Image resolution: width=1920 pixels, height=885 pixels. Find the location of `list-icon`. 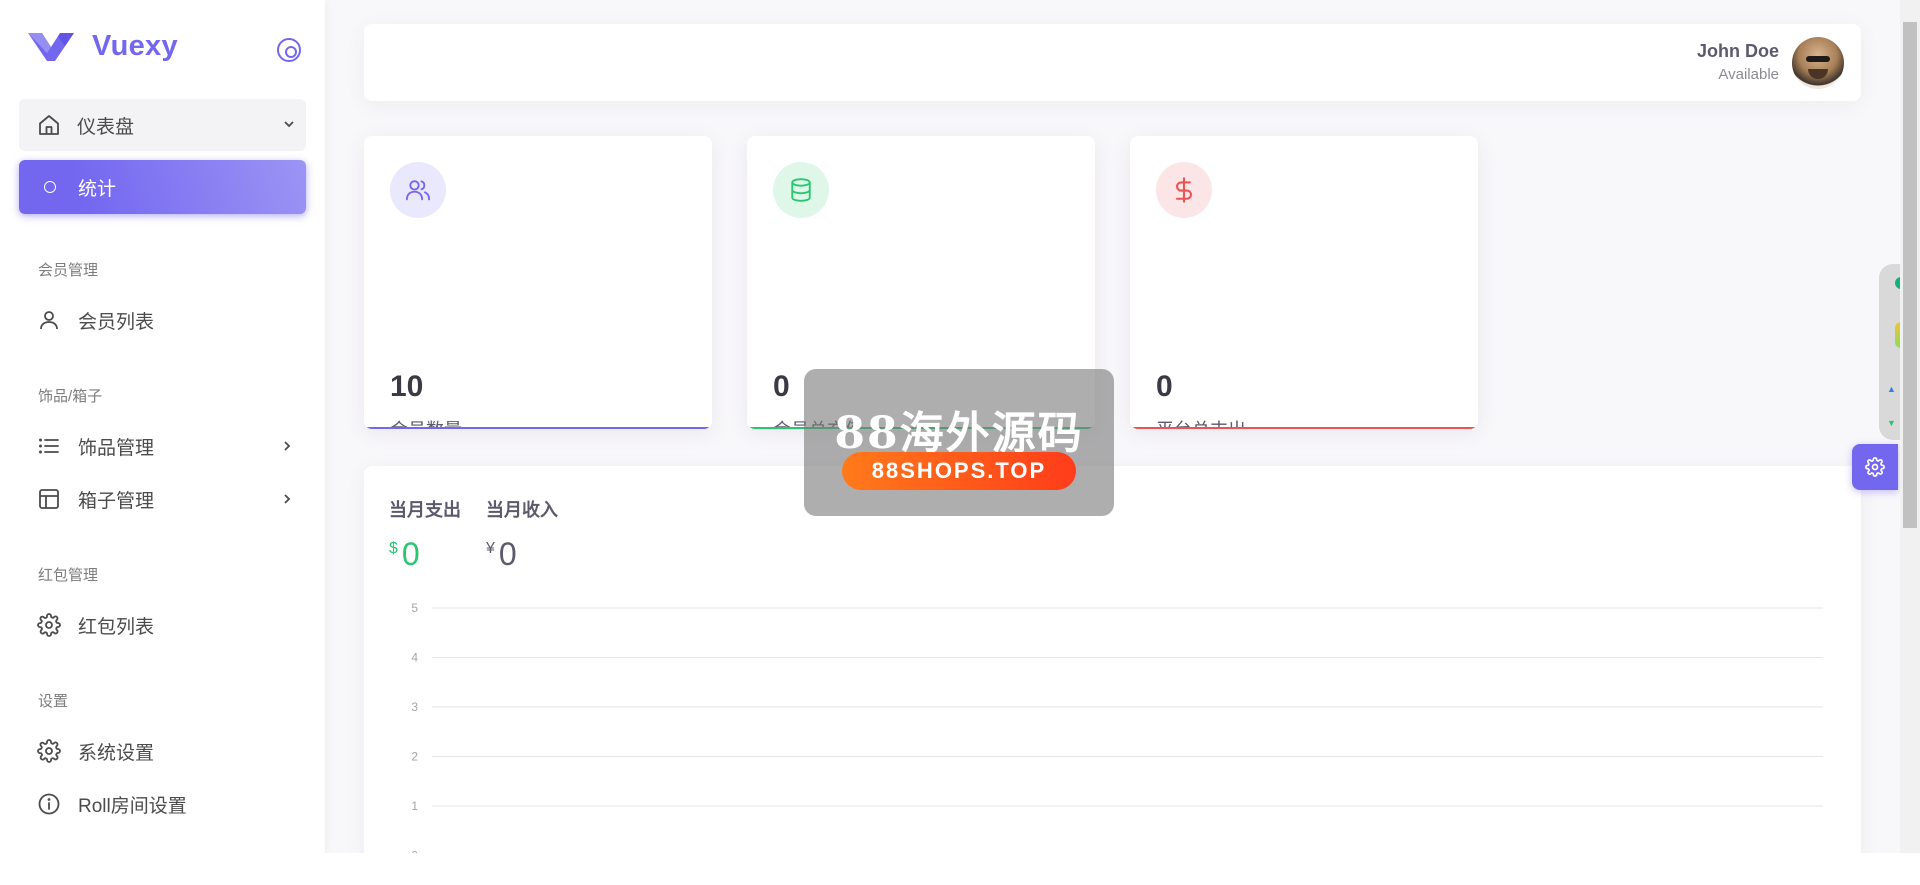

list-icon is located at coordinates (49, 446).